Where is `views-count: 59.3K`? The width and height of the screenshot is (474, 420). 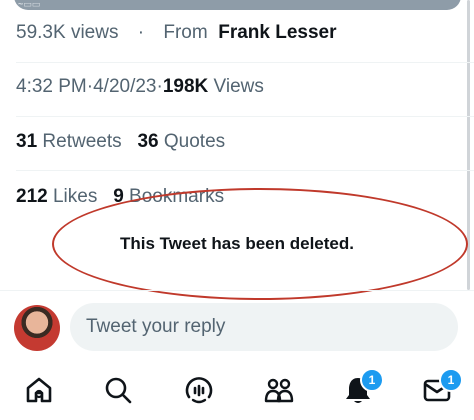 views-count: 59.3K is located at coordinates (41, 32).